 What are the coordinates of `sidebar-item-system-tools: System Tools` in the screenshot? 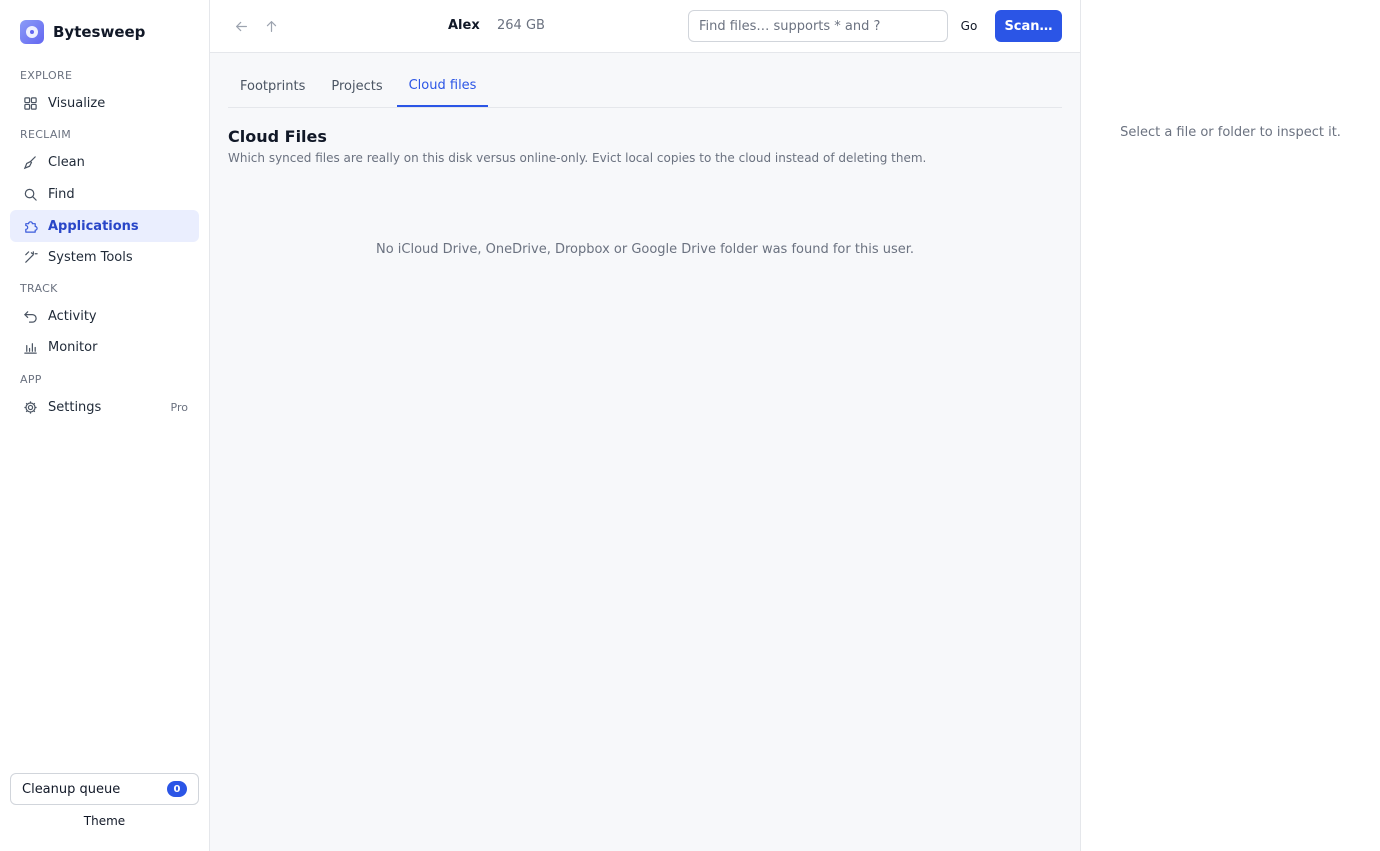 It's located at (104, 257).